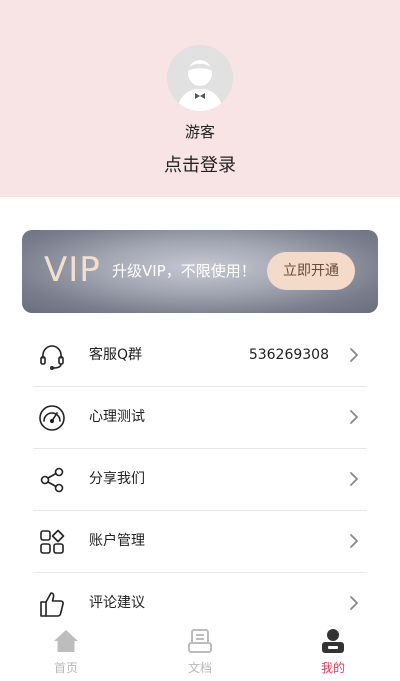  What do you see at coordinates (52, 480) in the screenshot?
I see `share-icon` at bounding box center [52, 480].